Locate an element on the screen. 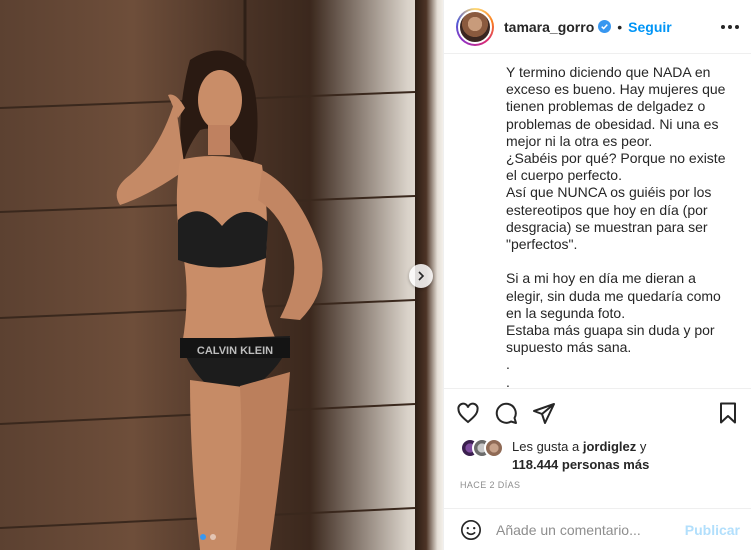 This screenshot has height=550, width=751. chevron-right-icon is located at coordinates (421, 276).